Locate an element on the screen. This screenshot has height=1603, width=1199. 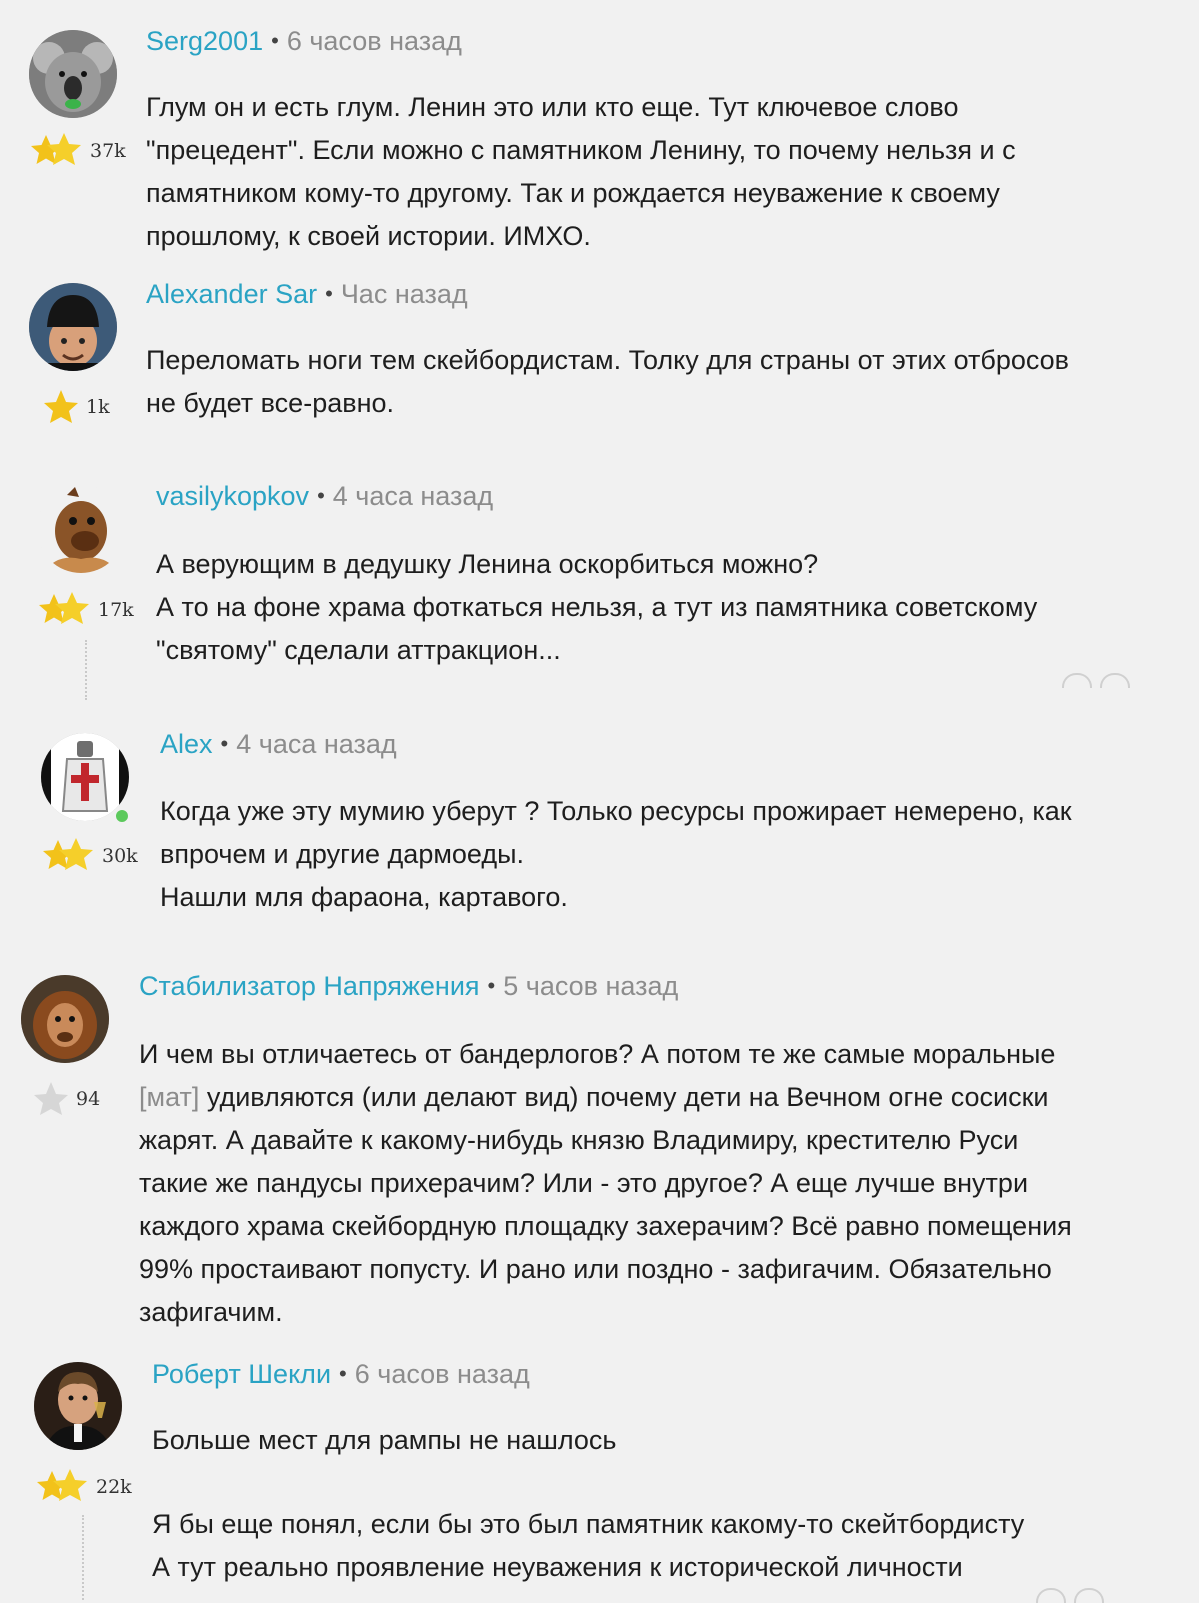
timestamp: Час назад is located at coordinates (404, 294).